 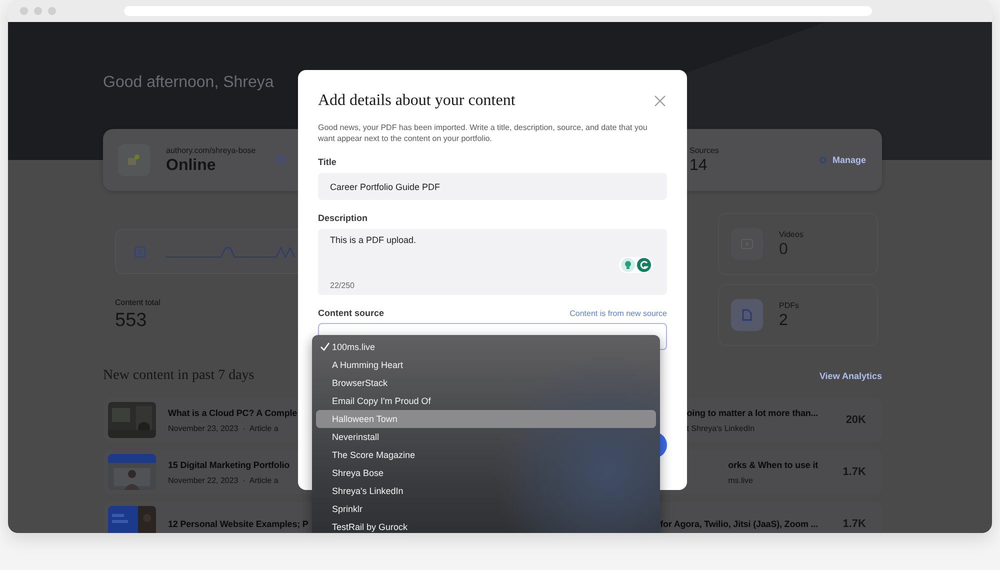 I want to click on field-label: Content source, so click(x=351, y=313).